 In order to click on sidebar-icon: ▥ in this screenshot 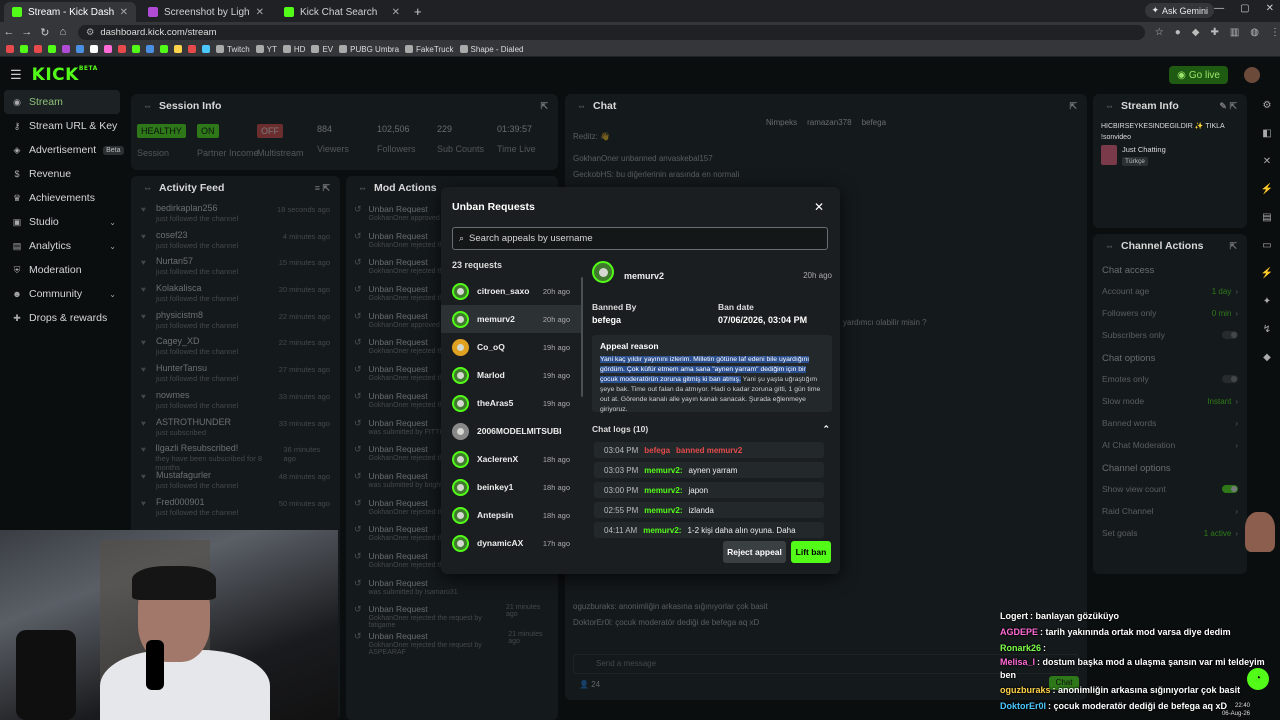, I will do `click(1234, 32)`.